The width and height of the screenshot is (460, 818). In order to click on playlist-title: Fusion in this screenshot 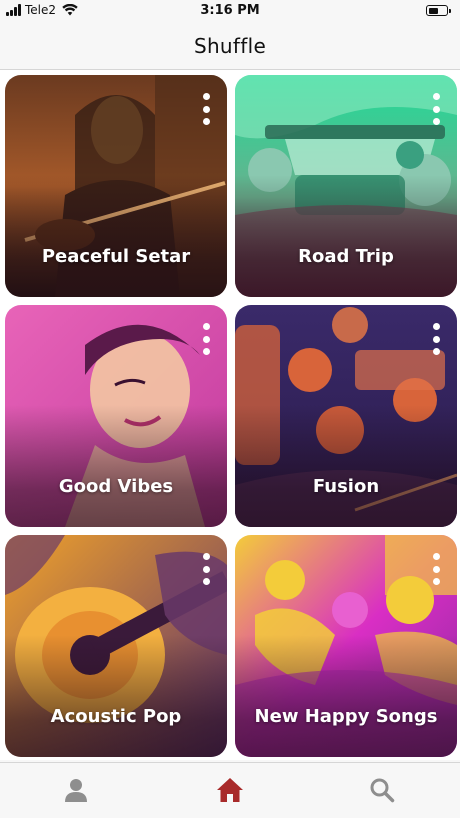, I will do `click(346, 486)`.